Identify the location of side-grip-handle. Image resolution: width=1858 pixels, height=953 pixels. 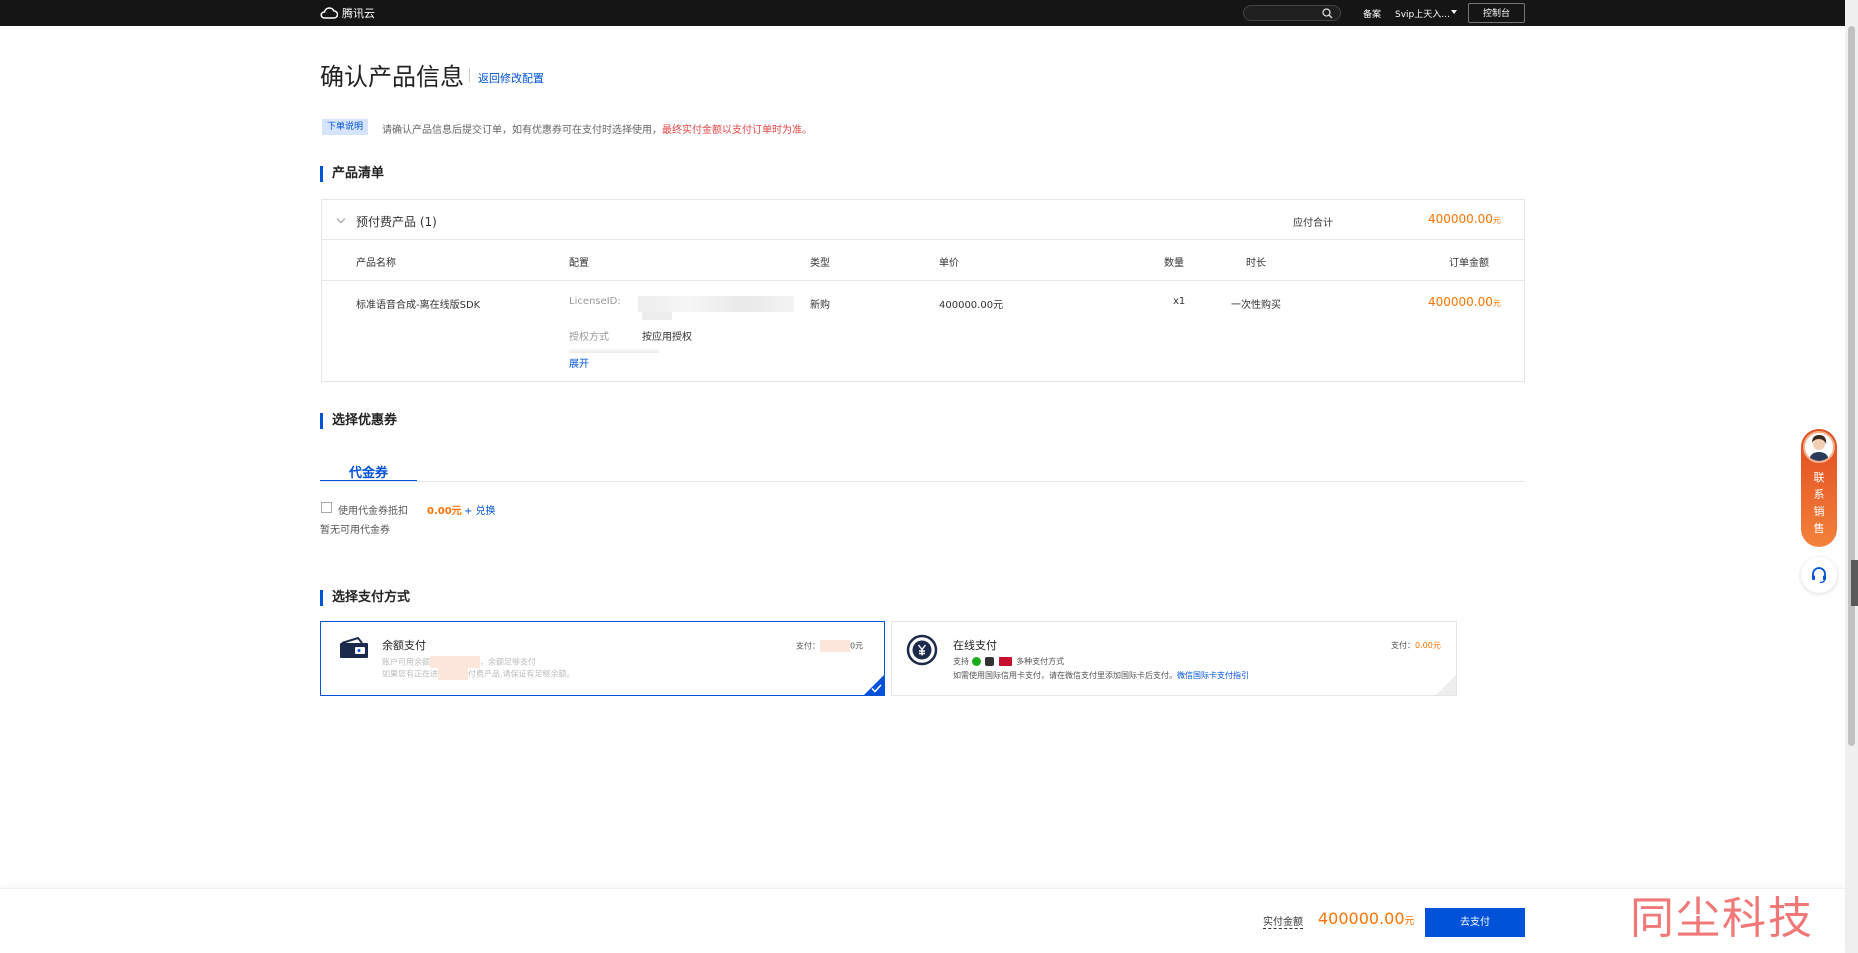
(1854, 583).